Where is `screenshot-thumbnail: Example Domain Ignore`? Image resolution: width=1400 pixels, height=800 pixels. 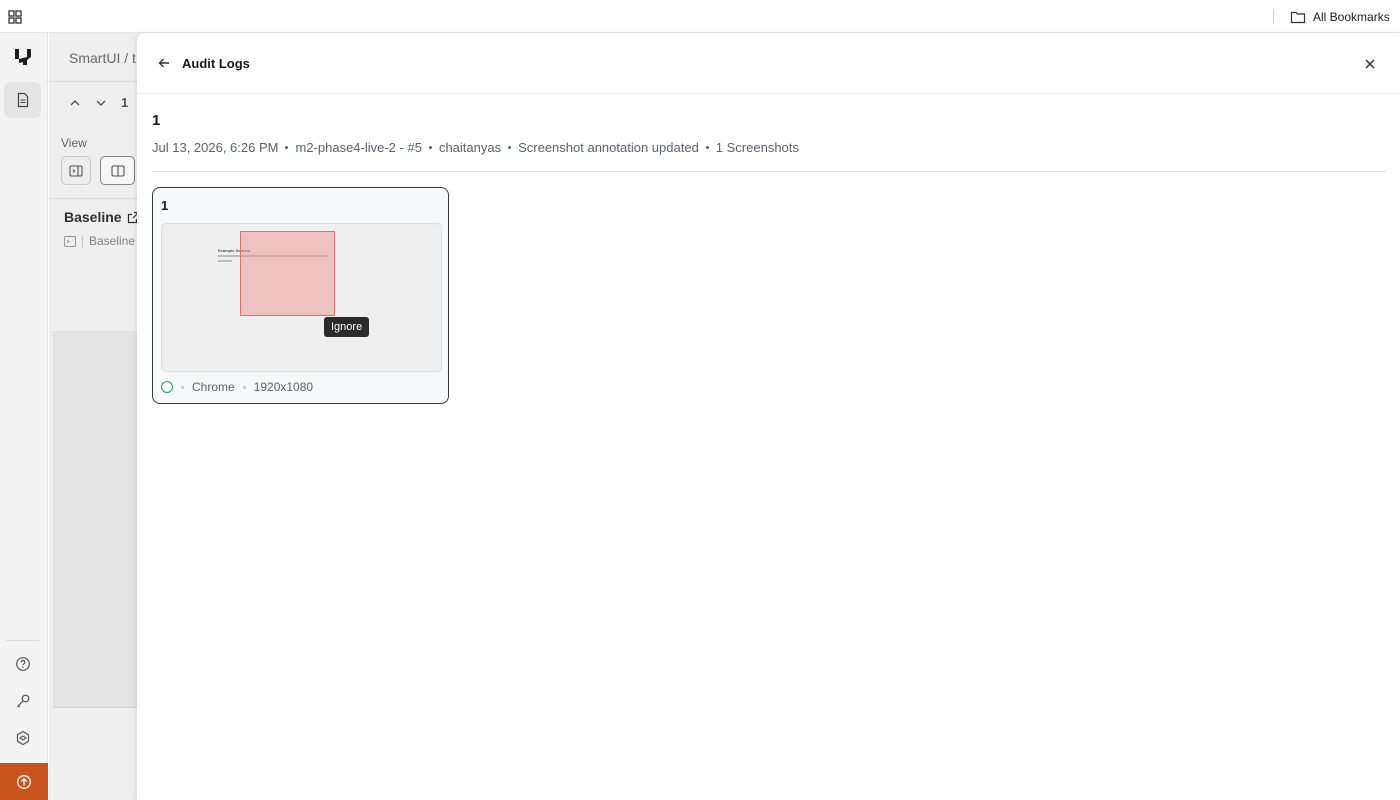 screenshot-thumbnail: Example Domain Ignore is located at coordinates (301, 297).